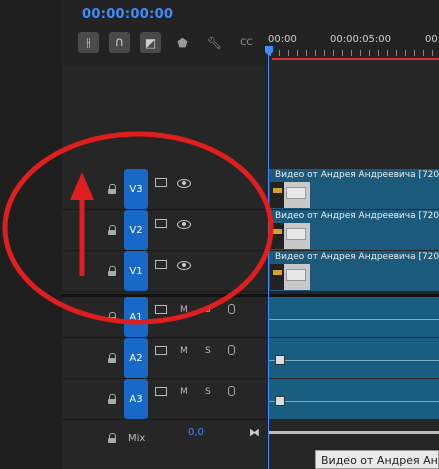 This screenshot has height=469, width=439. I want to click on playhead-line, so click(268, 262).